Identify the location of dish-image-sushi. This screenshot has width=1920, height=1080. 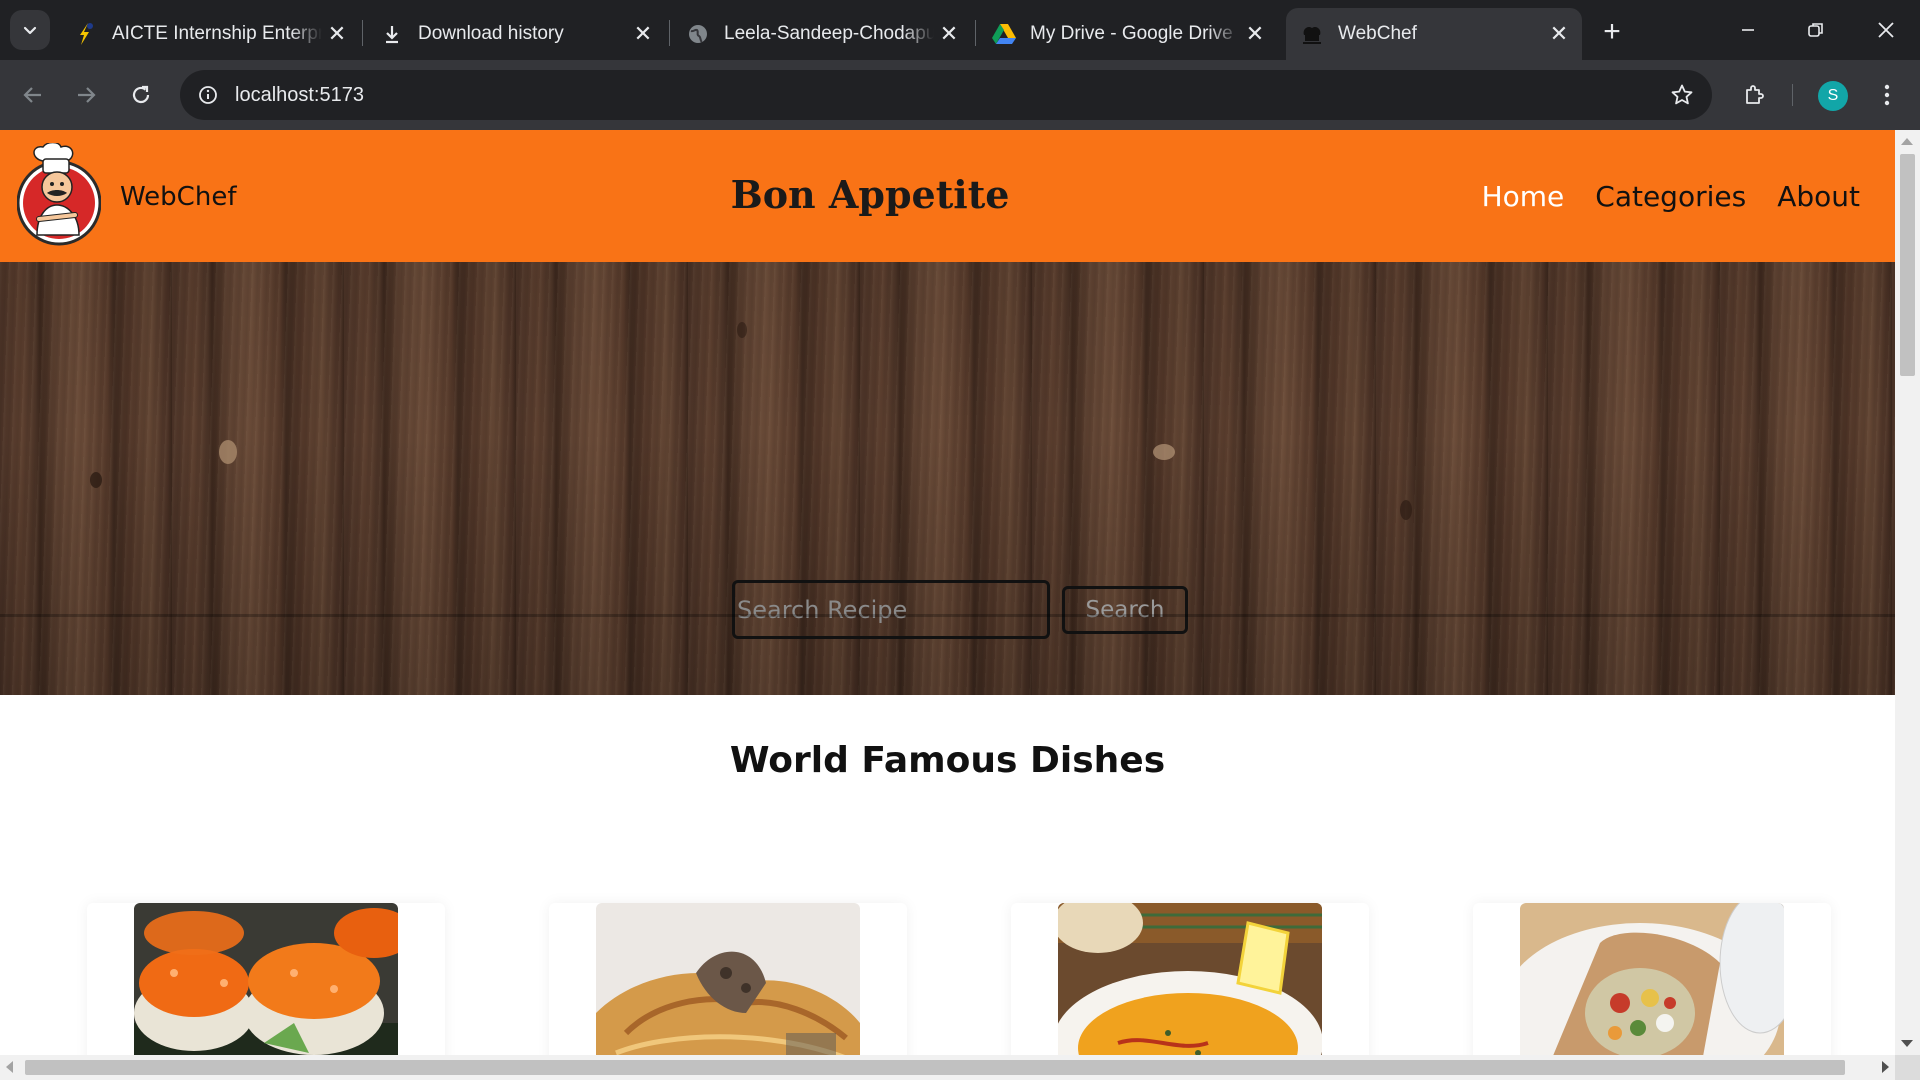
(266, 988).